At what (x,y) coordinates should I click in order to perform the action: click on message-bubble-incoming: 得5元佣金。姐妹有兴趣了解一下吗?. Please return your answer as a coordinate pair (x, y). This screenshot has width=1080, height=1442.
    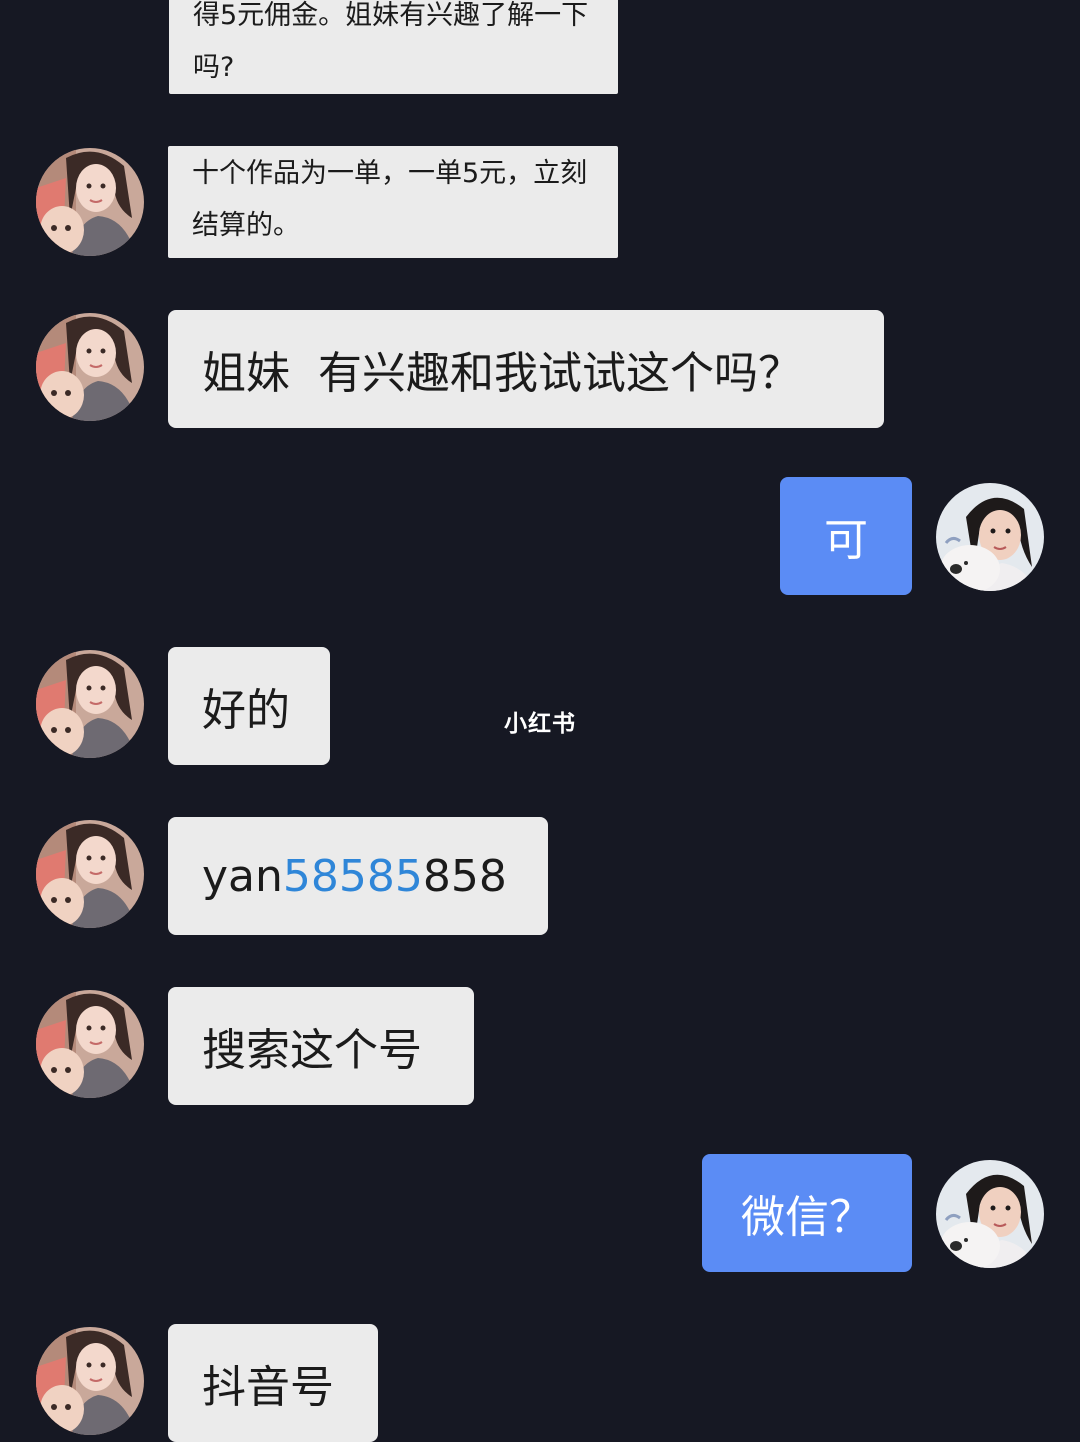
    Looking at the image, I should click on (393, 47).